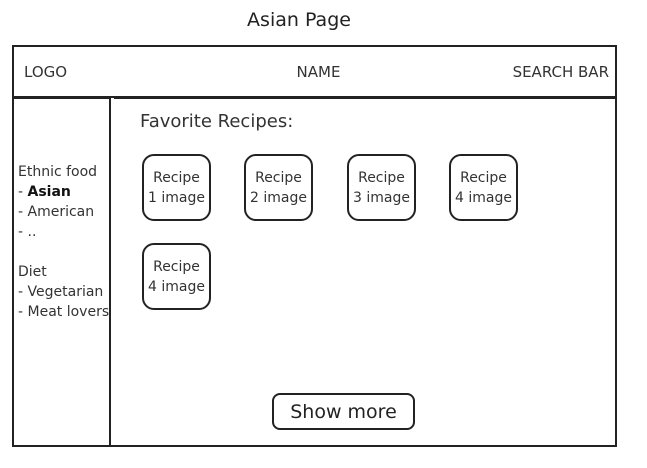 The image size is (647, 468). Describe the element at coordinates (278, 197) in the screenshot. I see `recipe-card-line: 2 image` at that location.